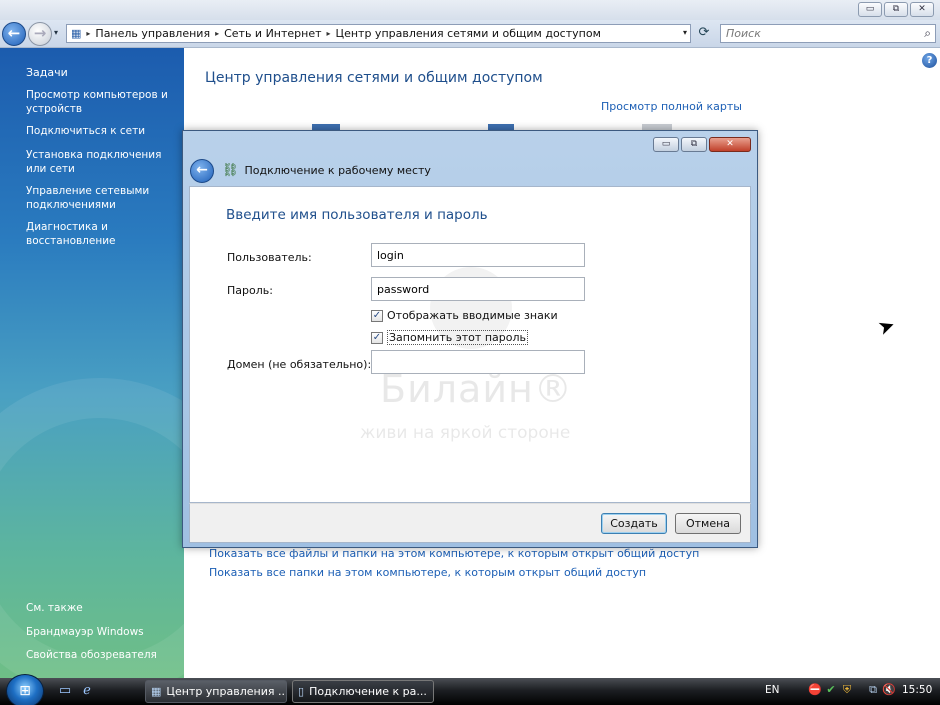  I want to click on breadcrumb-network-center: Центр управления сетями и общим доступом, so click(468, 33).